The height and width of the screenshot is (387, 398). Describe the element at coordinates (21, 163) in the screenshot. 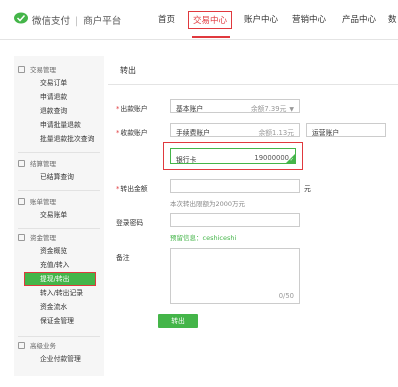

I see `settlement-icon` at that location.